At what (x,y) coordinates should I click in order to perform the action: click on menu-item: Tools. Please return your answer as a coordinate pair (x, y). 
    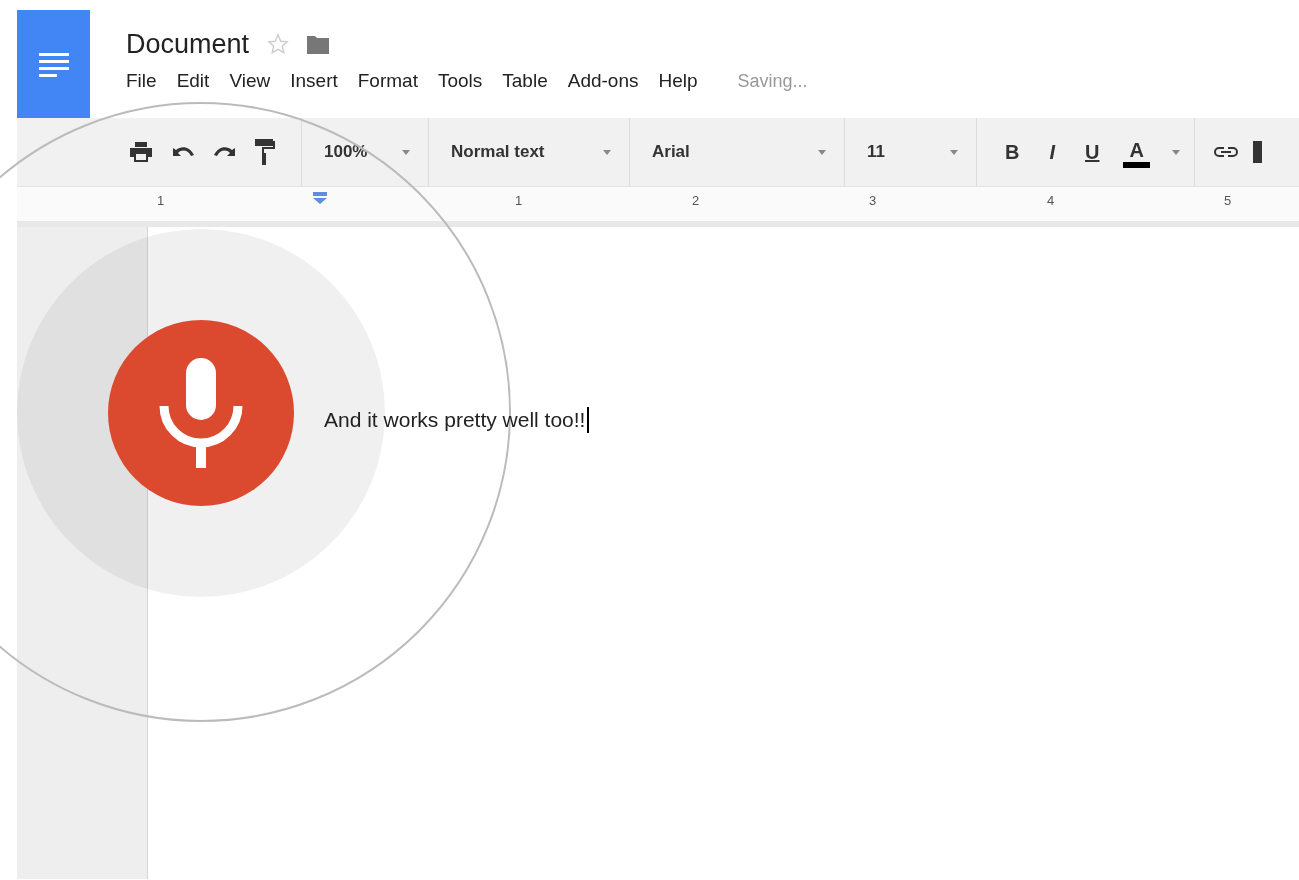
    Looking at the image, I should click on (460, 81).